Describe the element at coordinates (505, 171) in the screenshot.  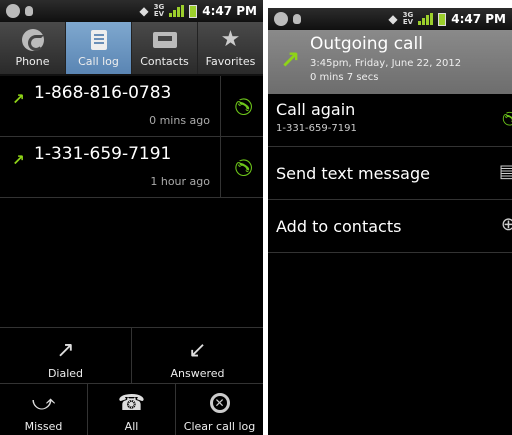
I see `message-icon: ▤` at that location.